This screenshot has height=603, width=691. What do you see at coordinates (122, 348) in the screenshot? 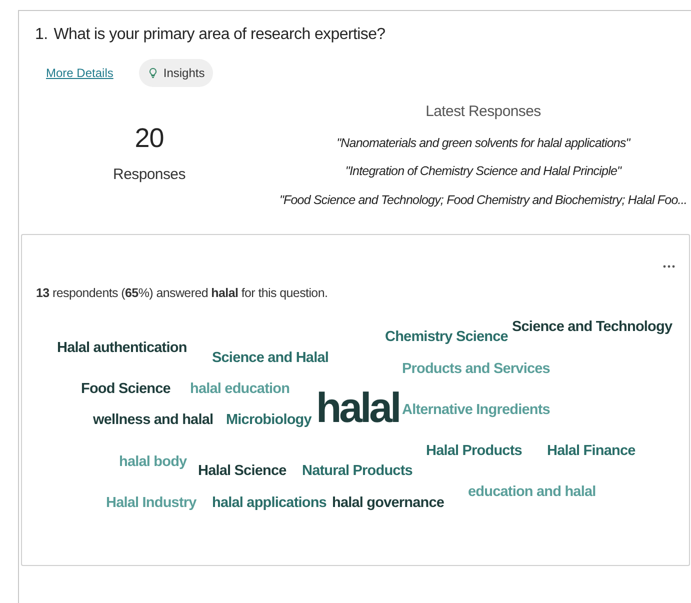
I see `cloud-word: Halal authentication` at bounding box center [122, 348].